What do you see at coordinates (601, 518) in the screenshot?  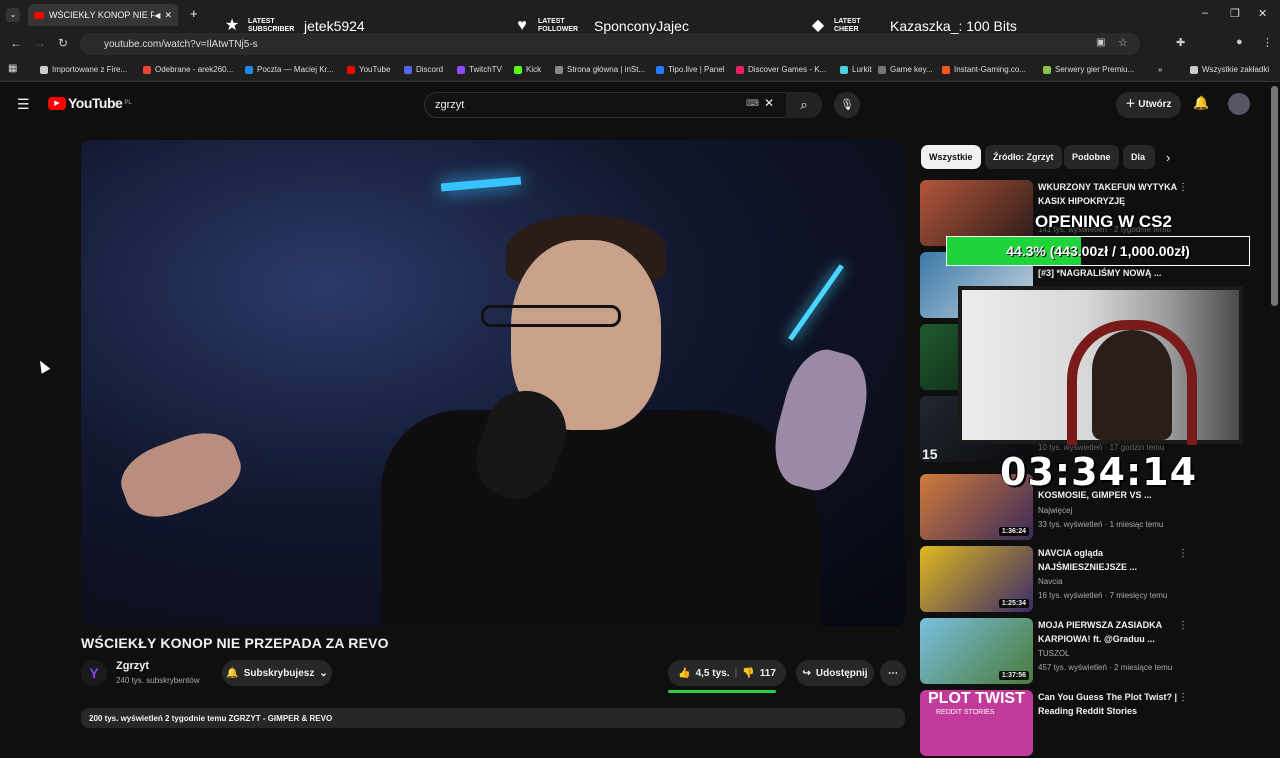 I see `person-body` at bounding box center [601, 518].